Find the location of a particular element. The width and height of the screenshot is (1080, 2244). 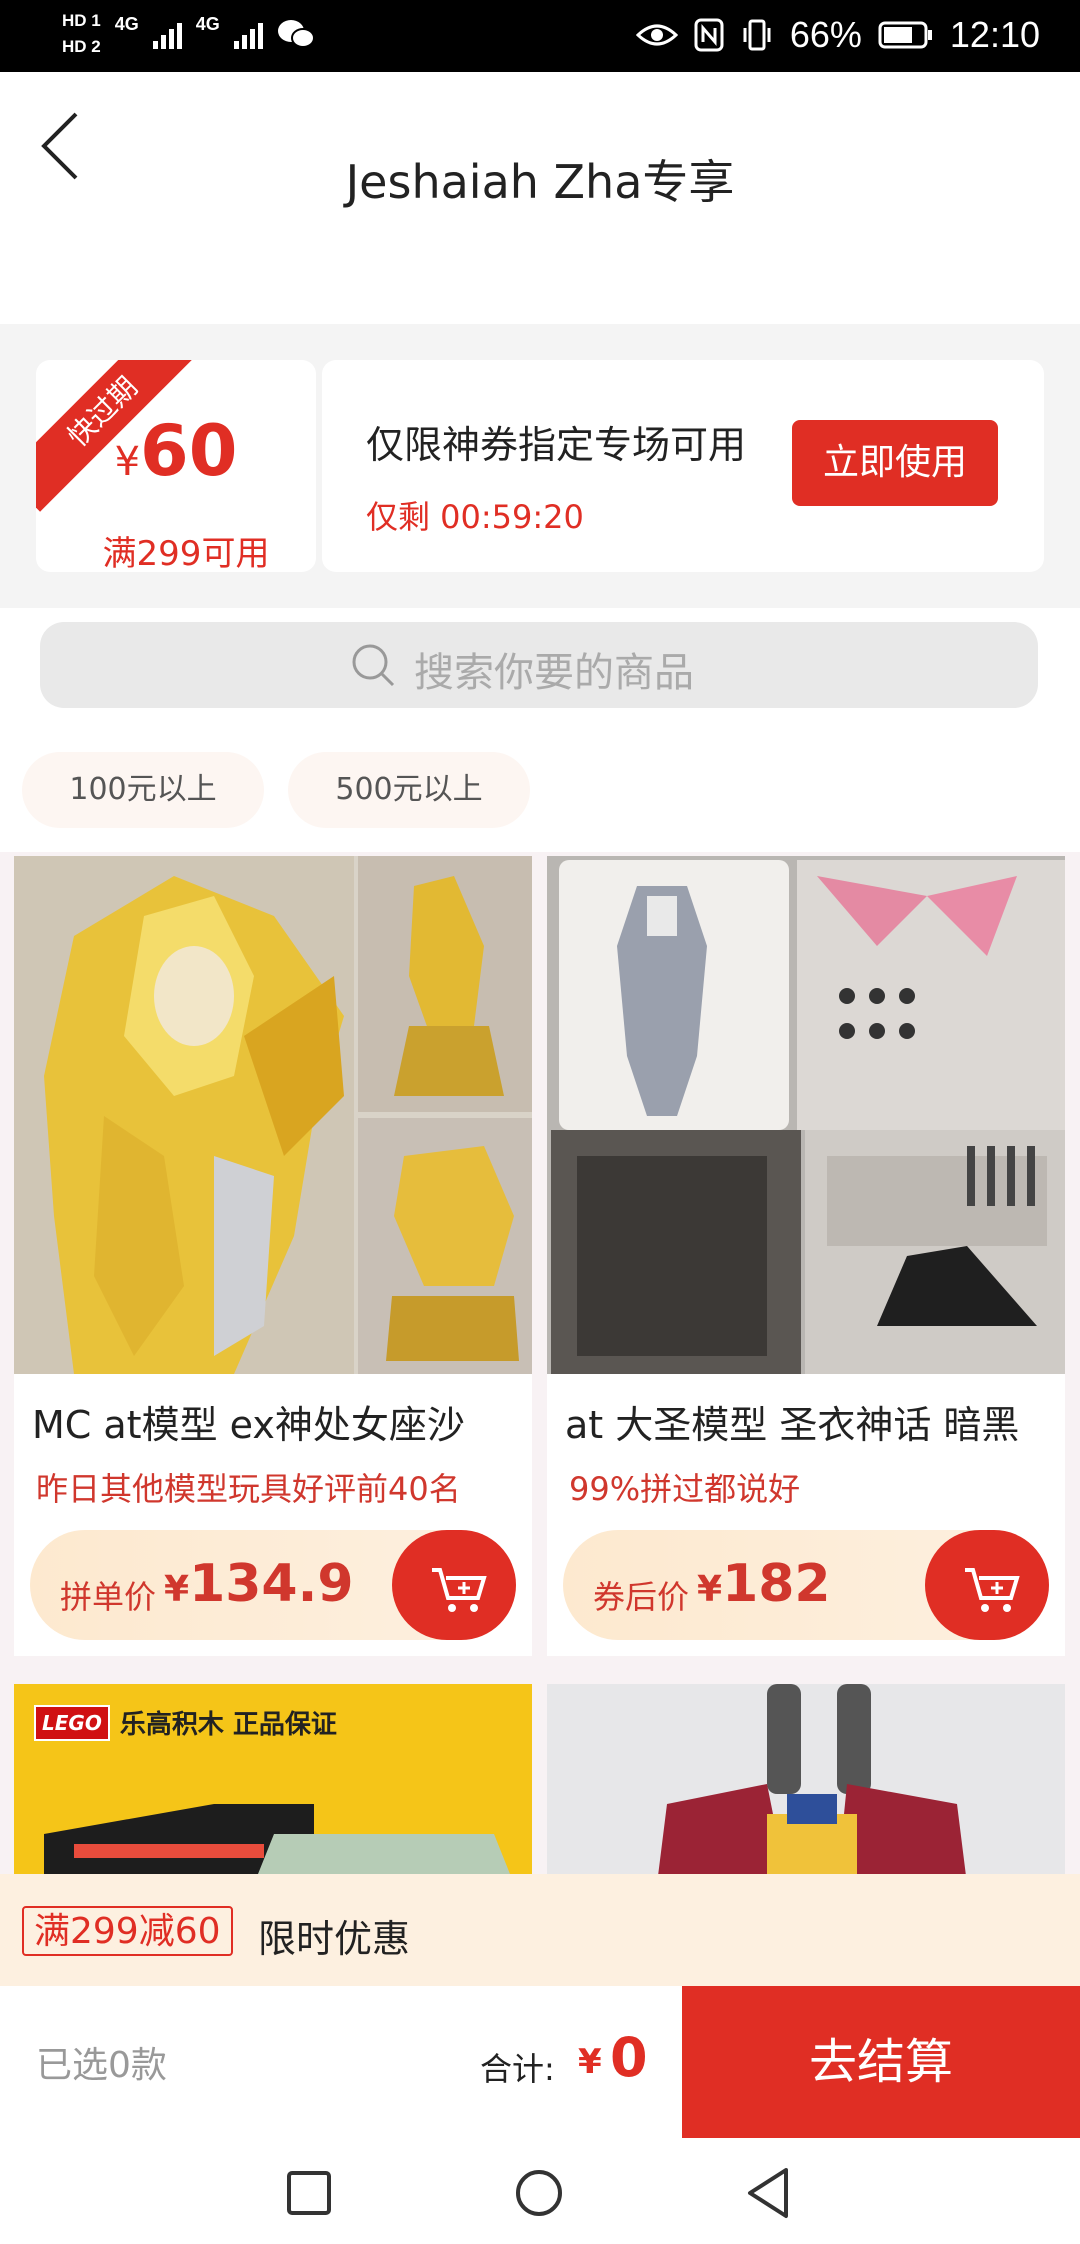

signal-icon is located at coordinates (167, 34).